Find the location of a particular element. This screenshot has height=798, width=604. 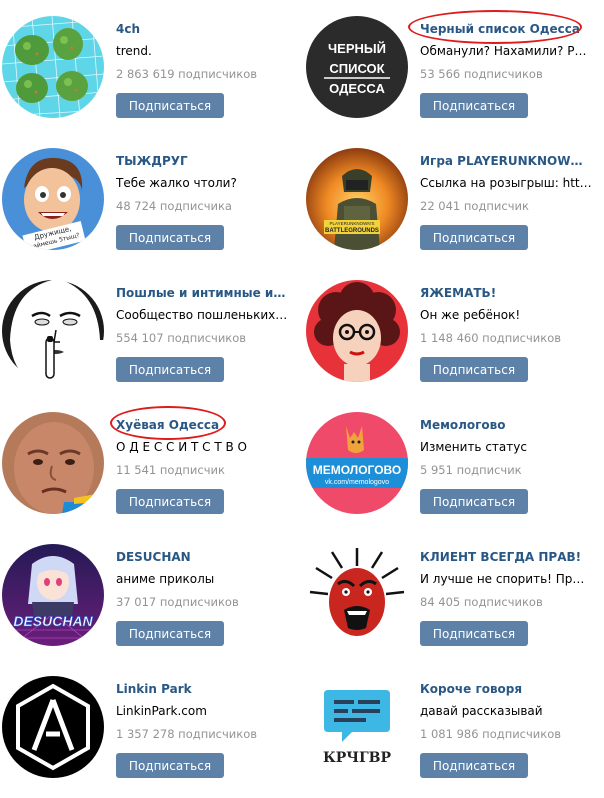

group-title: ЯЖЕМАТЬ! is located at coordinates (506, 293).